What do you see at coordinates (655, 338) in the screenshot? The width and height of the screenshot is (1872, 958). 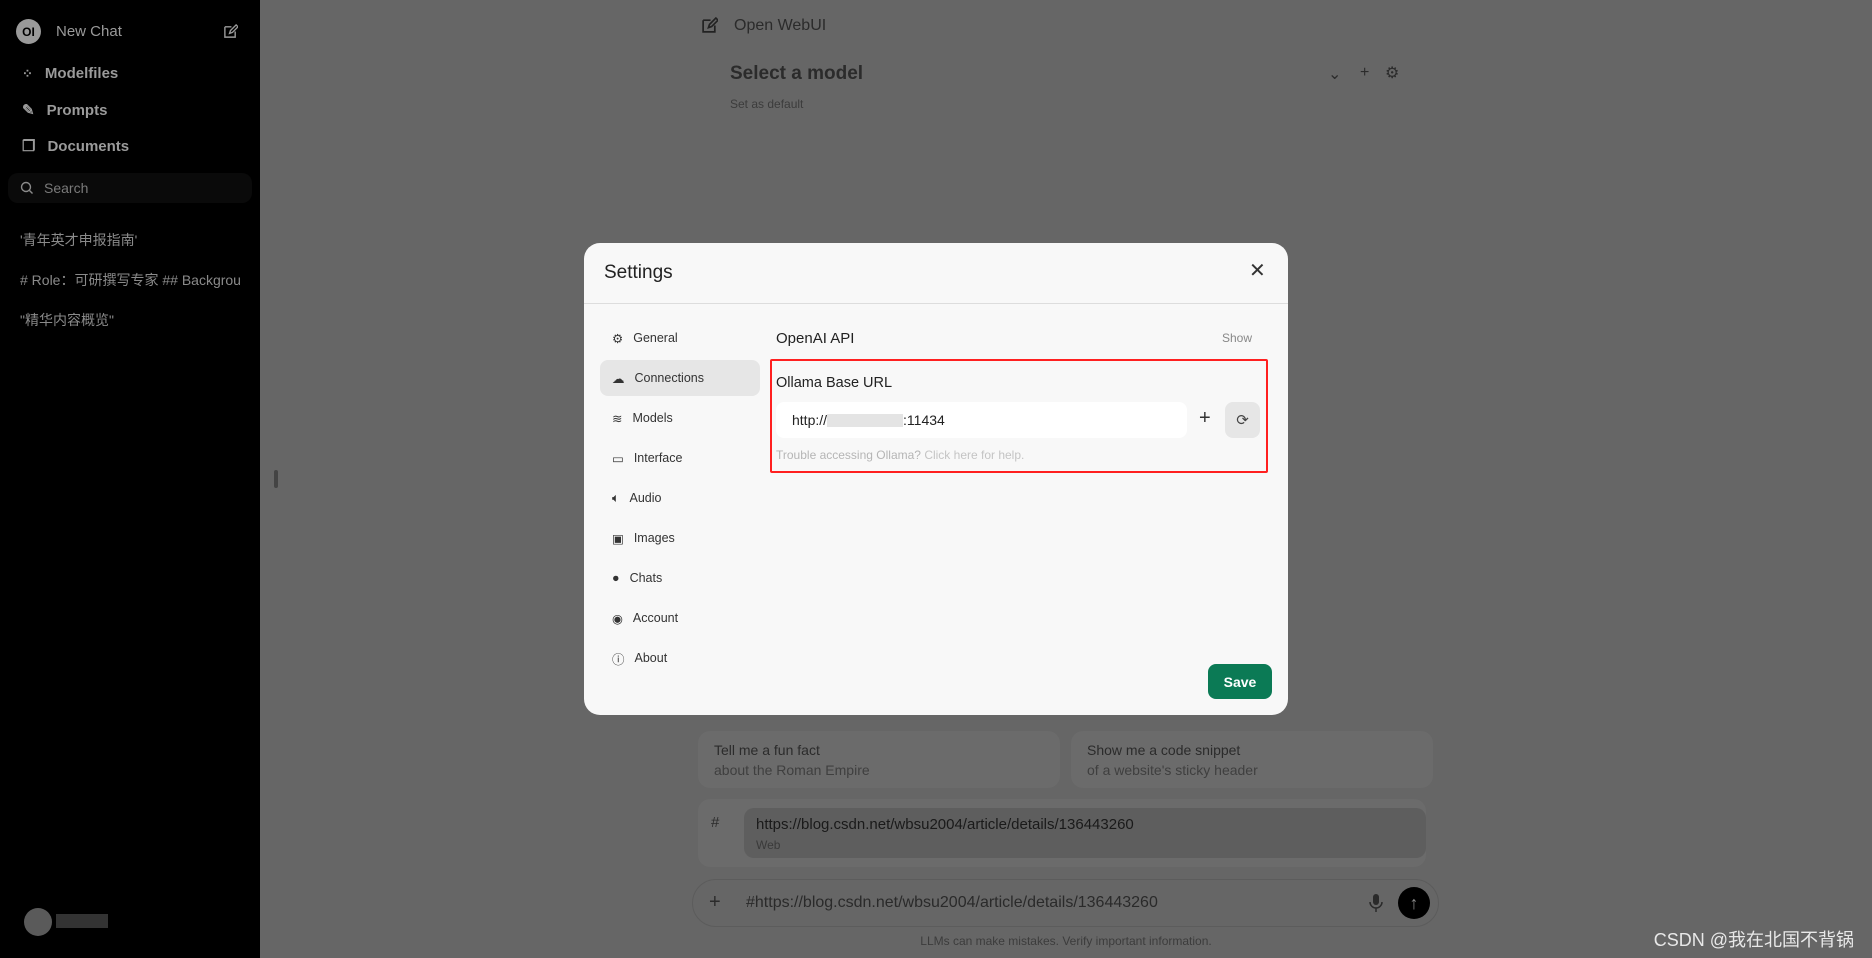 I see `tab-label: General` at bounding box center [655, 338].